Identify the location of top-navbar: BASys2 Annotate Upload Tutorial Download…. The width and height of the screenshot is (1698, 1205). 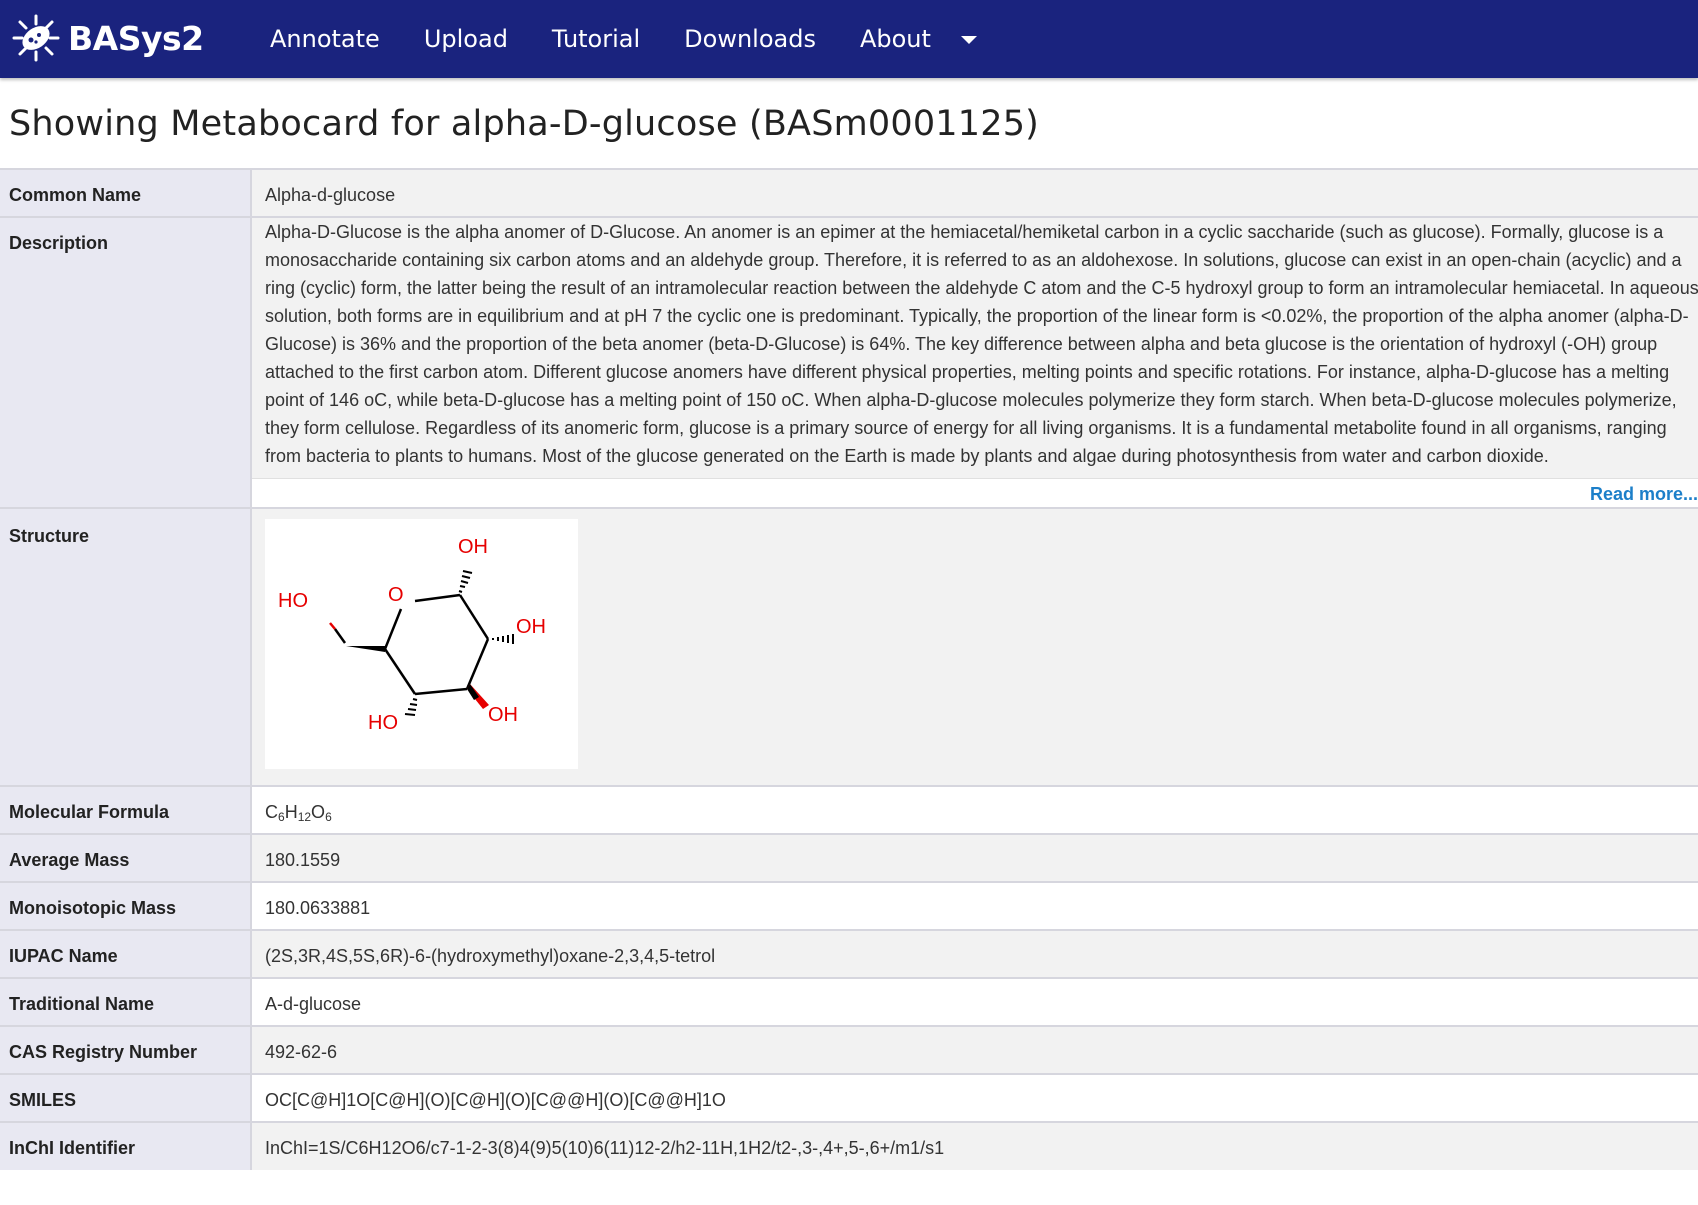
(849, 39).